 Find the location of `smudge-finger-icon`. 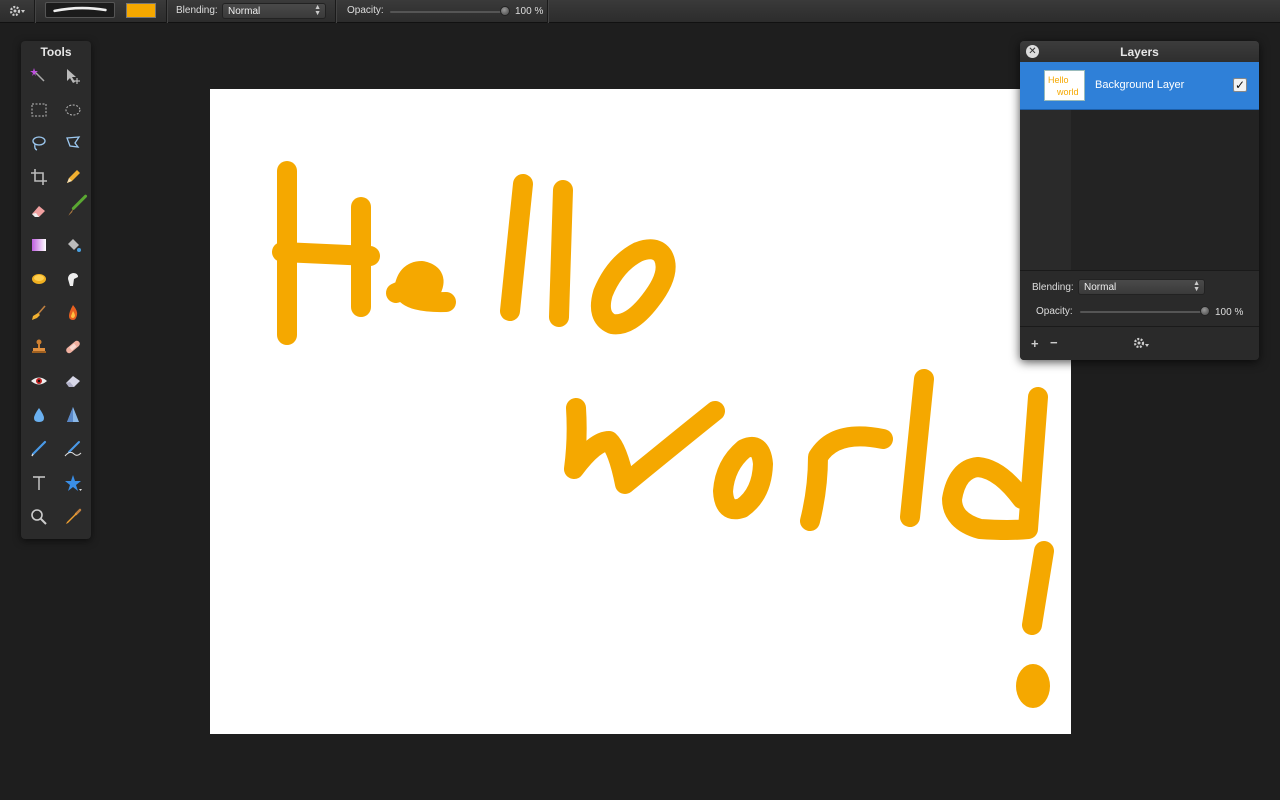

smudge-finger-icon is located at coordinates (73, 279).